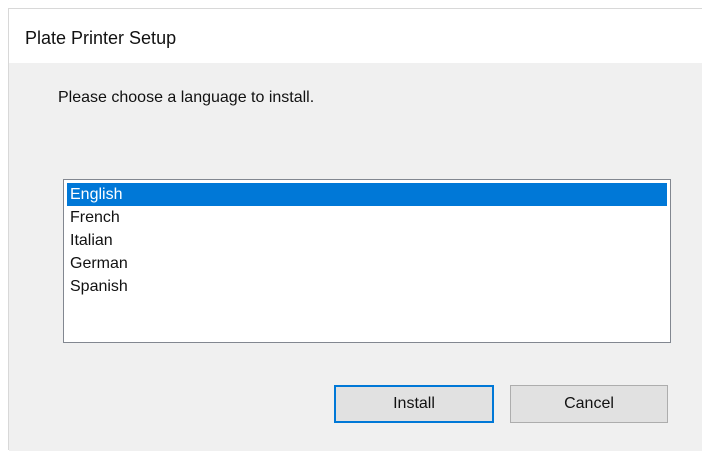  I want to click on language-option-english: English, so click(367, 194).